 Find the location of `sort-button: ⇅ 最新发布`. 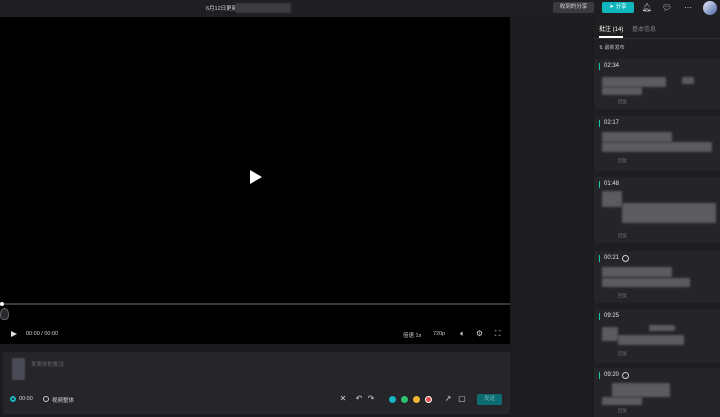

sort-button: ⇅ 最新发布 is located at coordinates (612, 47).